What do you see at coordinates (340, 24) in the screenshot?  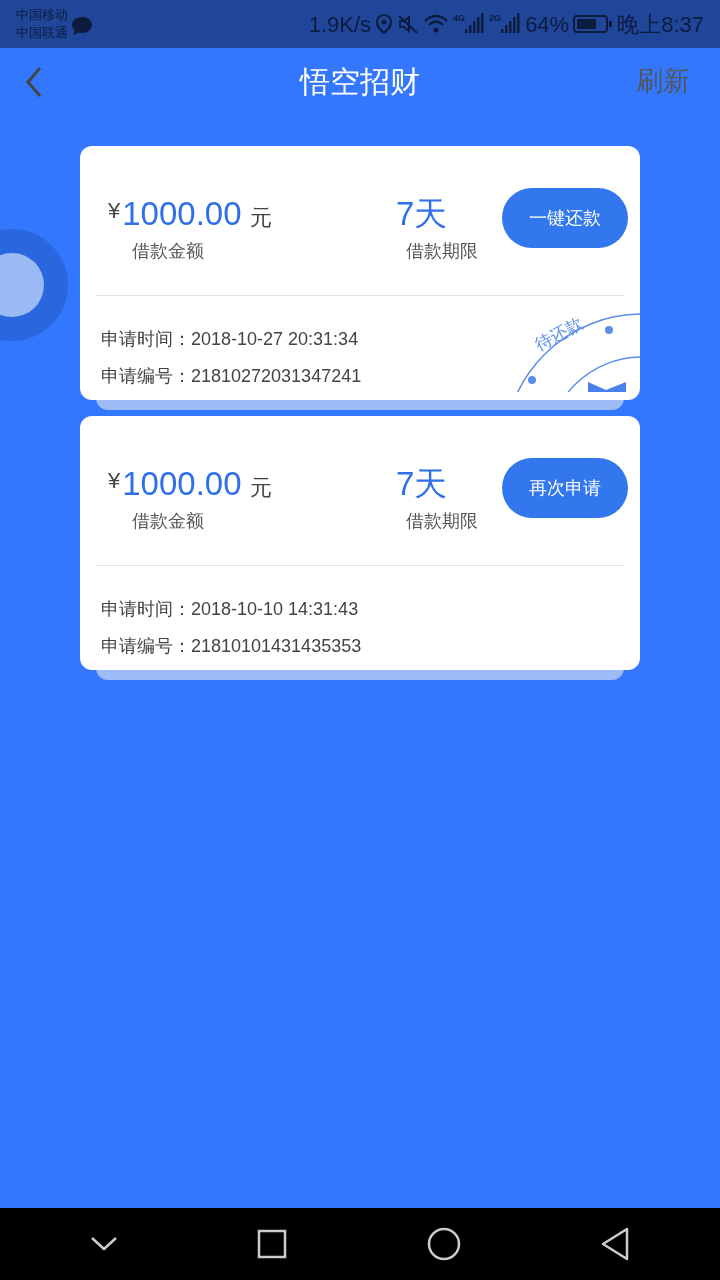 I see `network-speed: 1.9K/s` at bounding box center [340, 24].